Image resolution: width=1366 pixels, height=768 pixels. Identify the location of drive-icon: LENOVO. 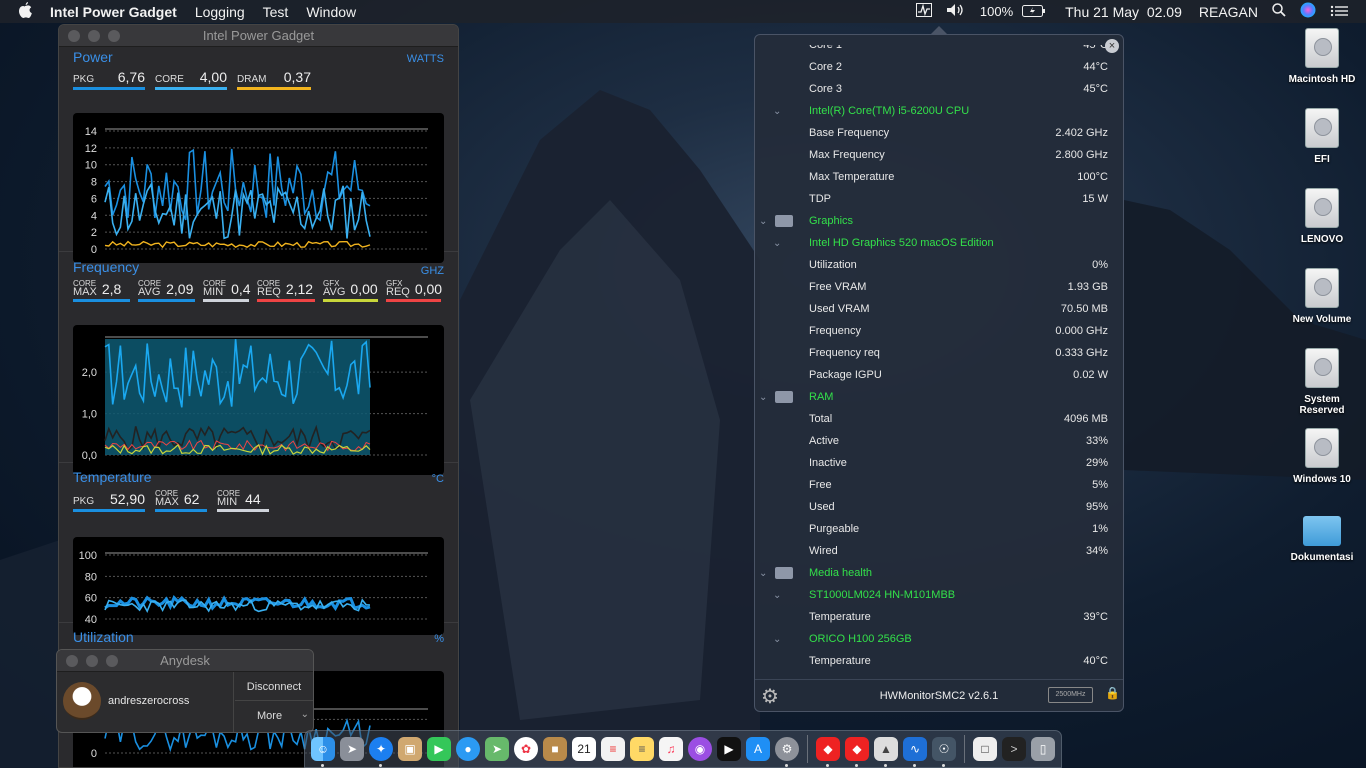
(1322, 216).